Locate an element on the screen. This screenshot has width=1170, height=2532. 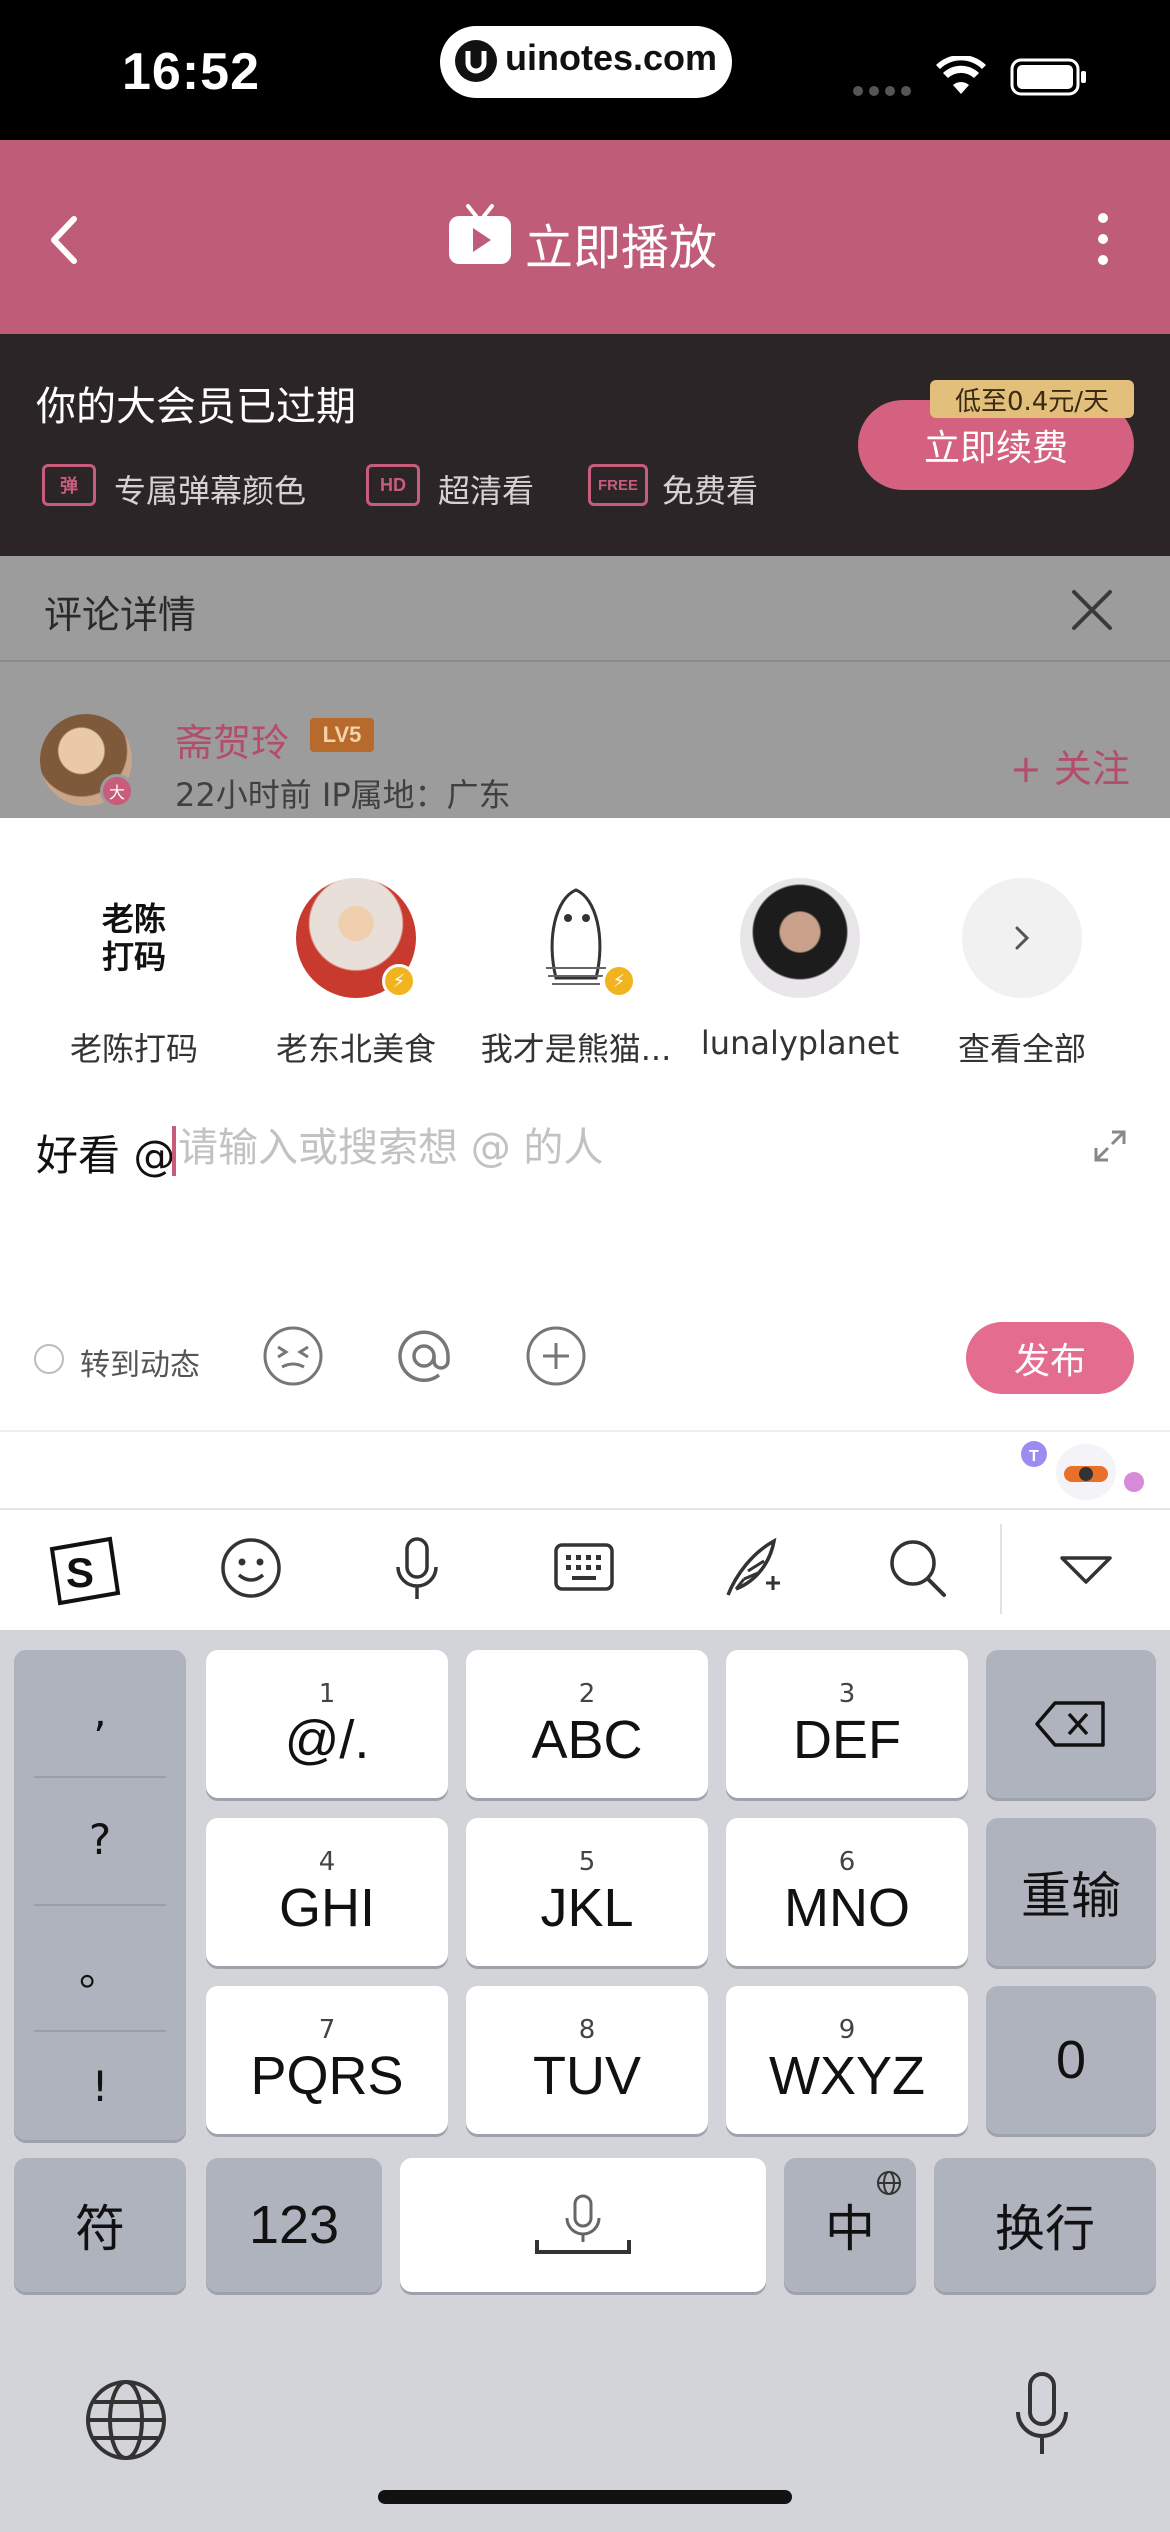
punct-key: ? is located at coordinates (100, 1839).